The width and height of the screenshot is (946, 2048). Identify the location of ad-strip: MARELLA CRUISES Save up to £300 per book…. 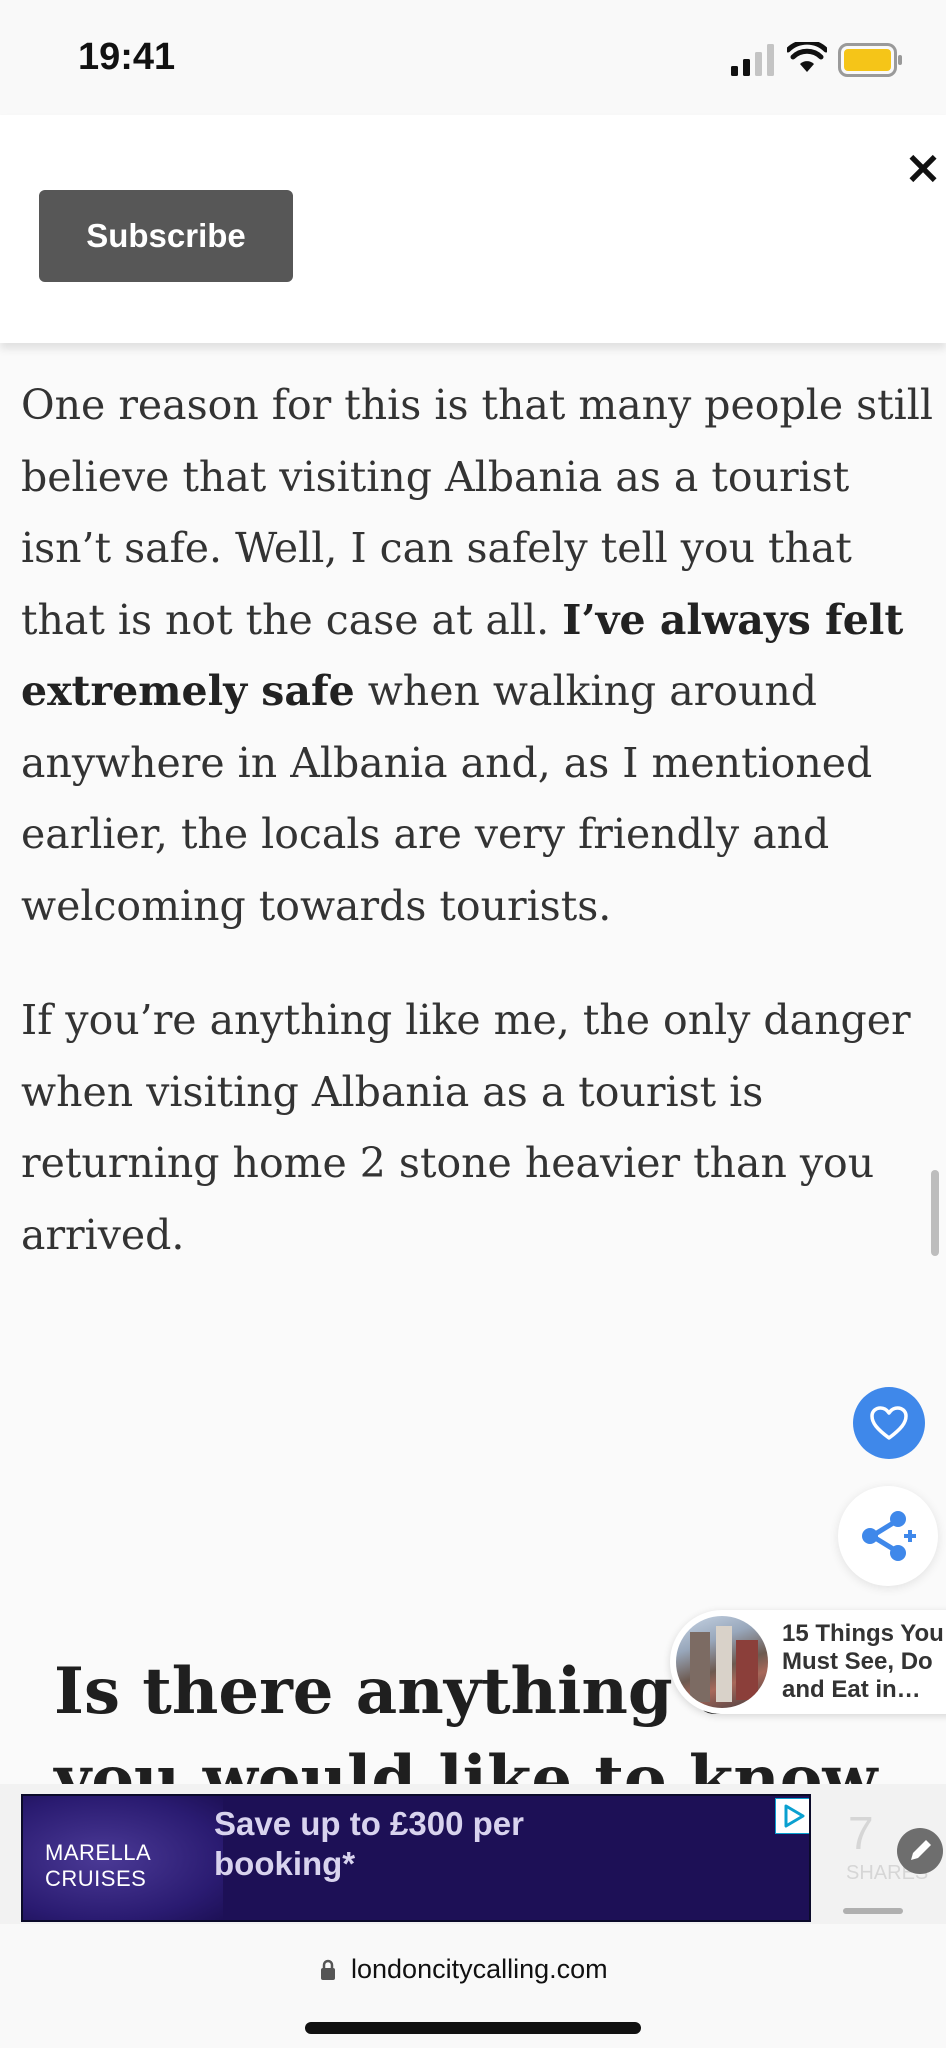
(473, 1854).